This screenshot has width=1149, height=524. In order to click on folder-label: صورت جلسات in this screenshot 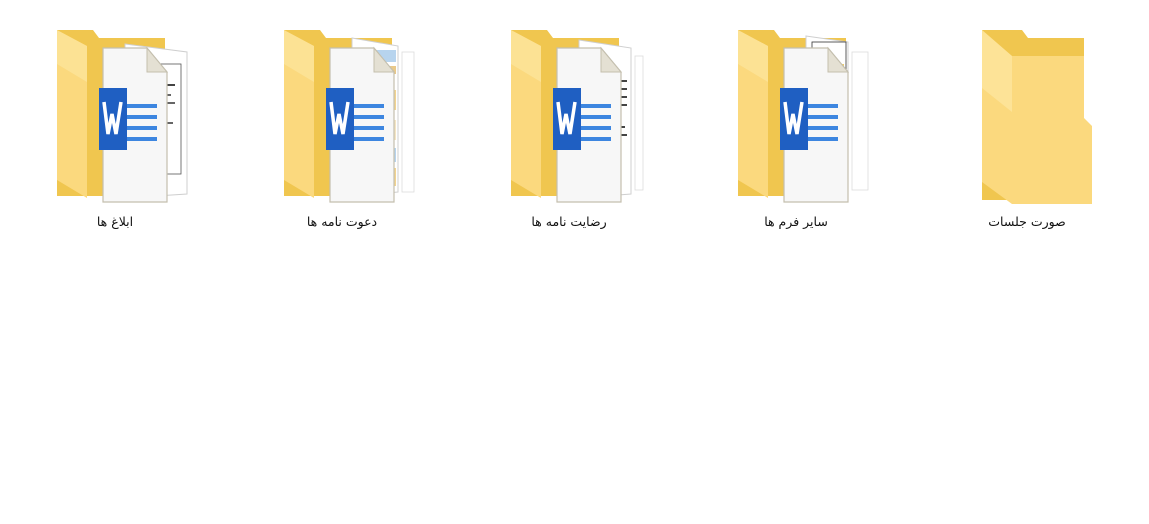, I will do `click(1027, 221)`.